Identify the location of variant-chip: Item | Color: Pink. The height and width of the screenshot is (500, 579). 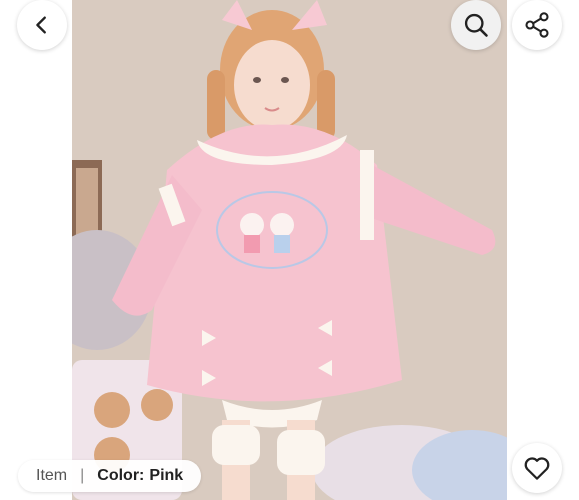
(110, 476).